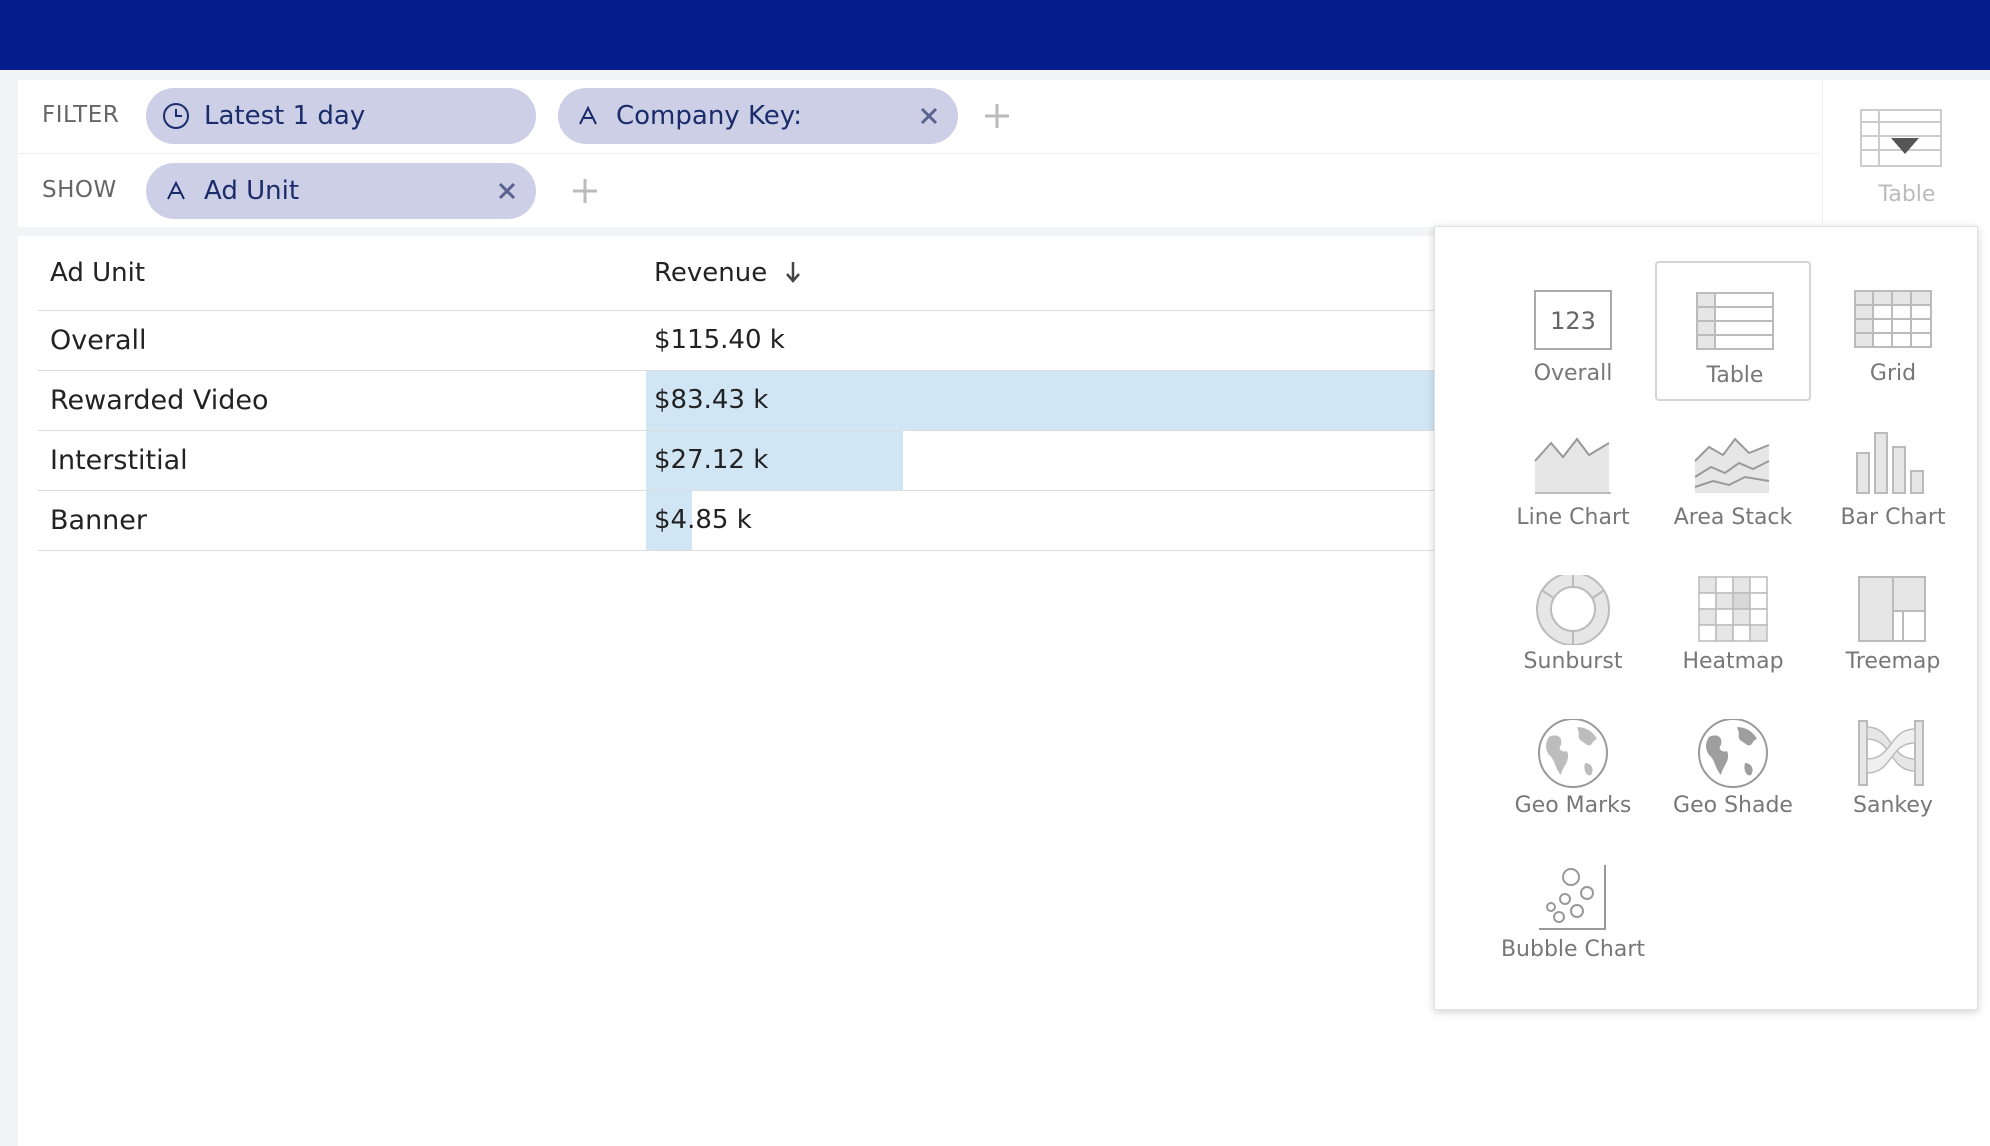 The image size is (1990, 1146). I want to click on svg-text: 123, so click(1573, 321).